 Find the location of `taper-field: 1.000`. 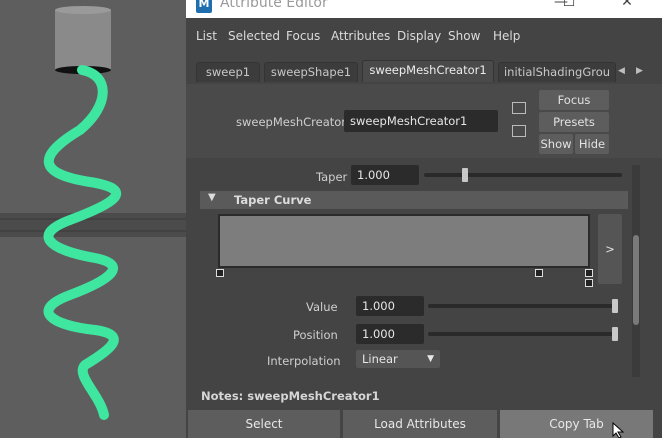

taper-field: 1.000 is located at coordinates (385, 175).